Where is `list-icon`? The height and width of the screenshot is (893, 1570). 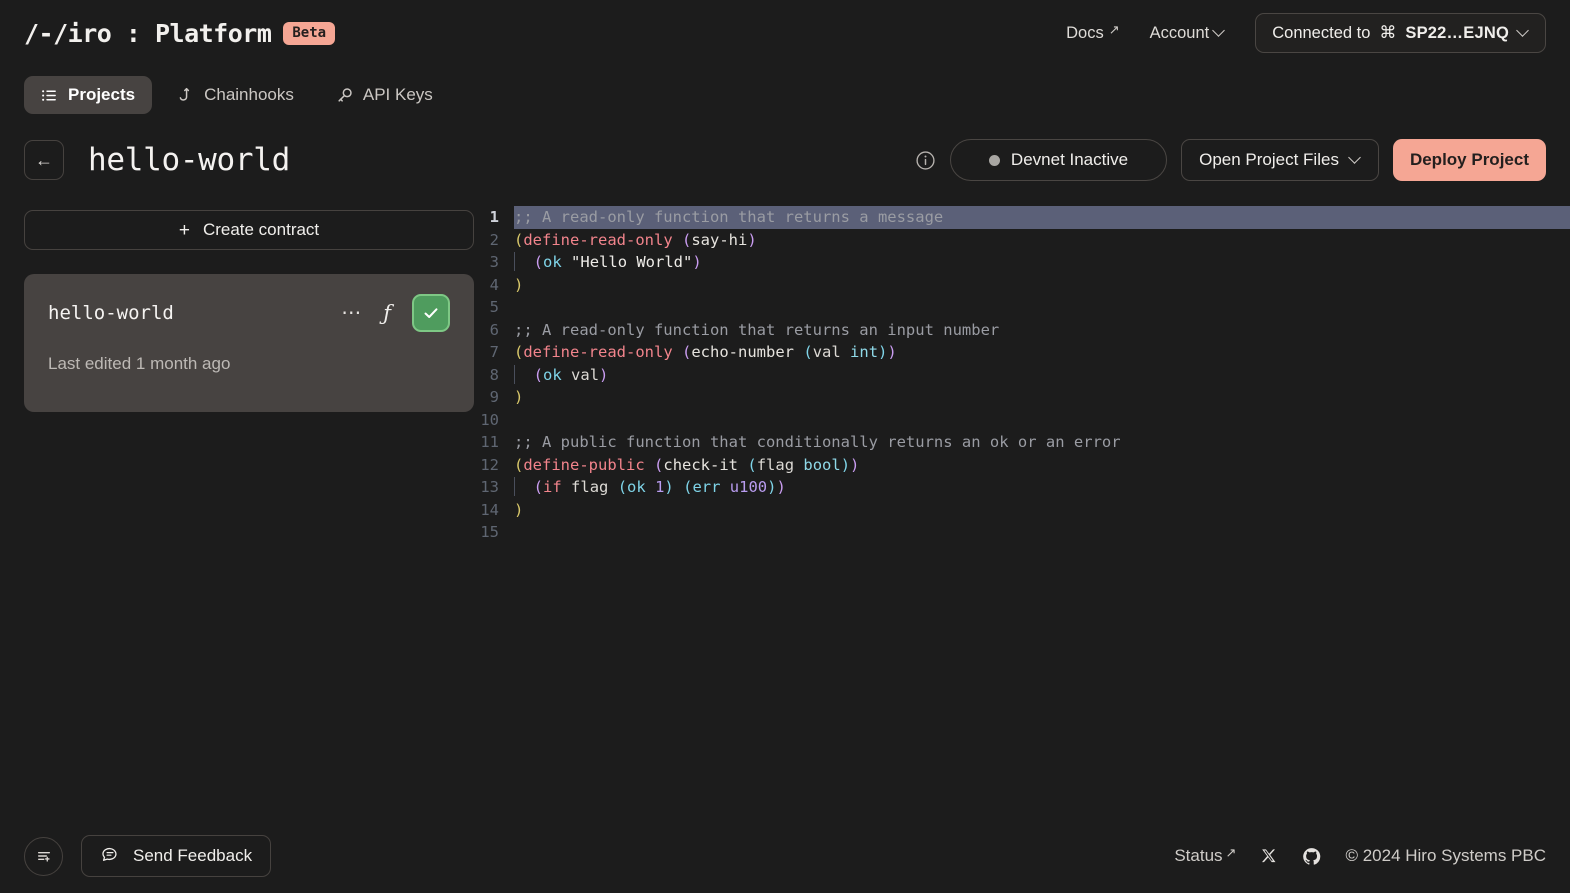 list-icon is located at coordinates (49, 95).